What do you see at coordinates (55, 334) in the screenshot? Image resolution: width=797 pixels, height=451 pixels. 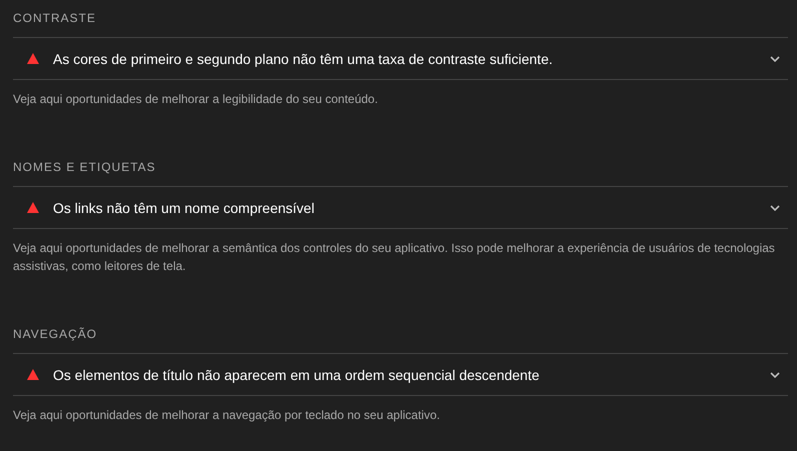 I see `section-heading: NAVEGAÇÃO` at bounding box center [55, 334].